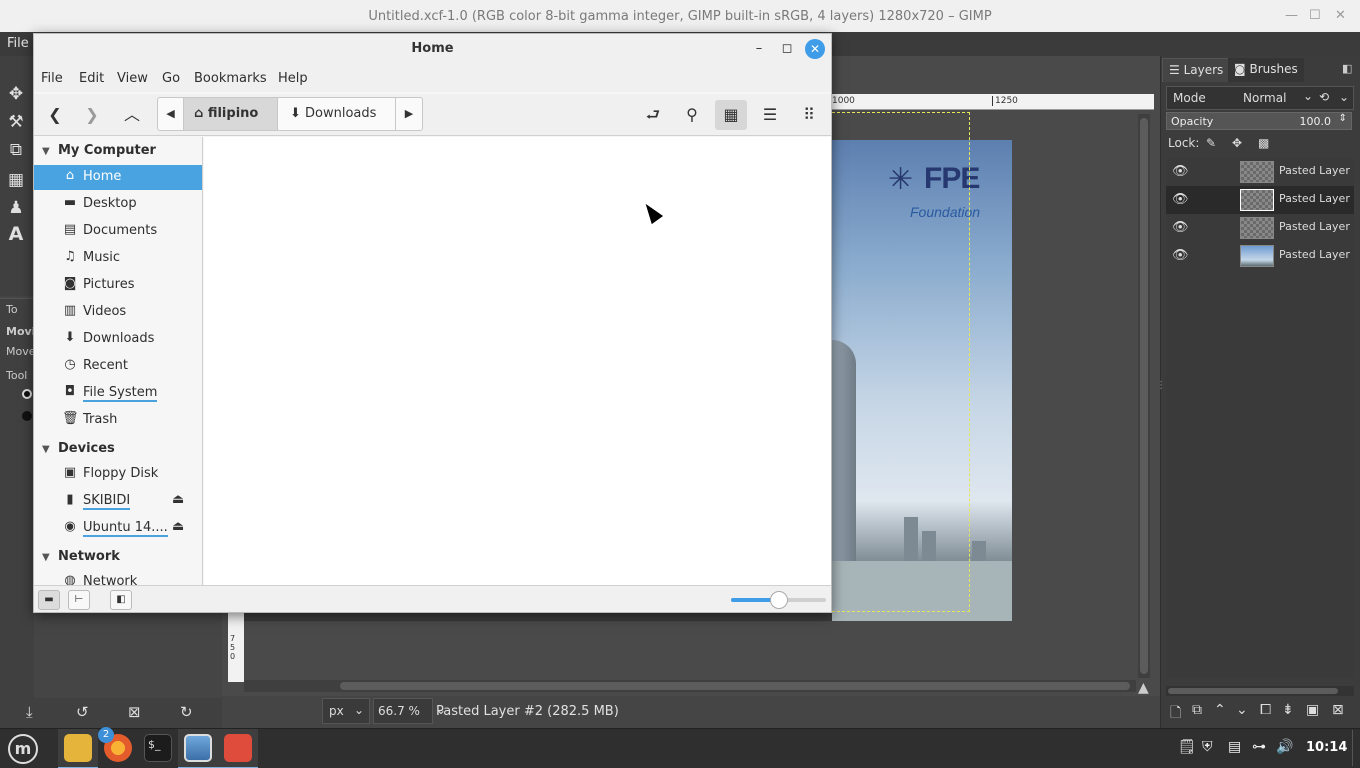  Describe the element at coordinates (18, 43) in the screenshot. I see `gimp-menu-file: File` at that location.